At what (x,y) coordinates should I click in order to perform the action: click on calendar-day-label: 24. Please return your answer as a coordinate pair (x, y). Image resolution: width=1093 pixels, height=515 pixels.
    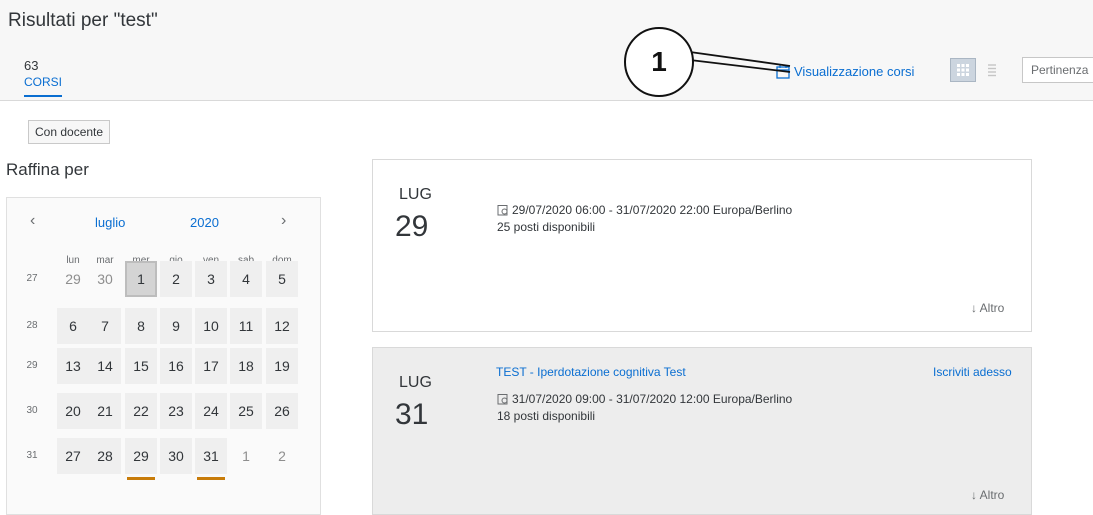
    Looking at the image, I should click on (211, 411).